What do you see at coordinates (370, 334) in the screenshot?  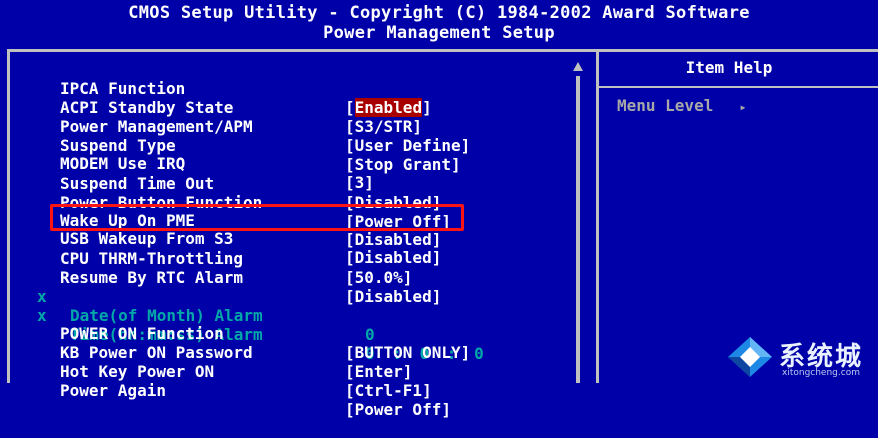 I see `setting-value: 0` at bounding box center [370, 334].